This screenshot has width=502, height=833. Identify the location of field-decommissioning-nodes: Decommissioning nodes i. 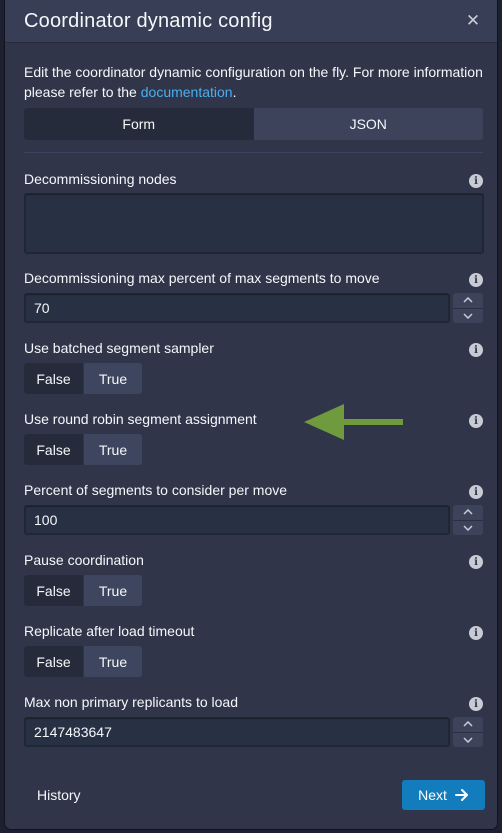
(254, 212).